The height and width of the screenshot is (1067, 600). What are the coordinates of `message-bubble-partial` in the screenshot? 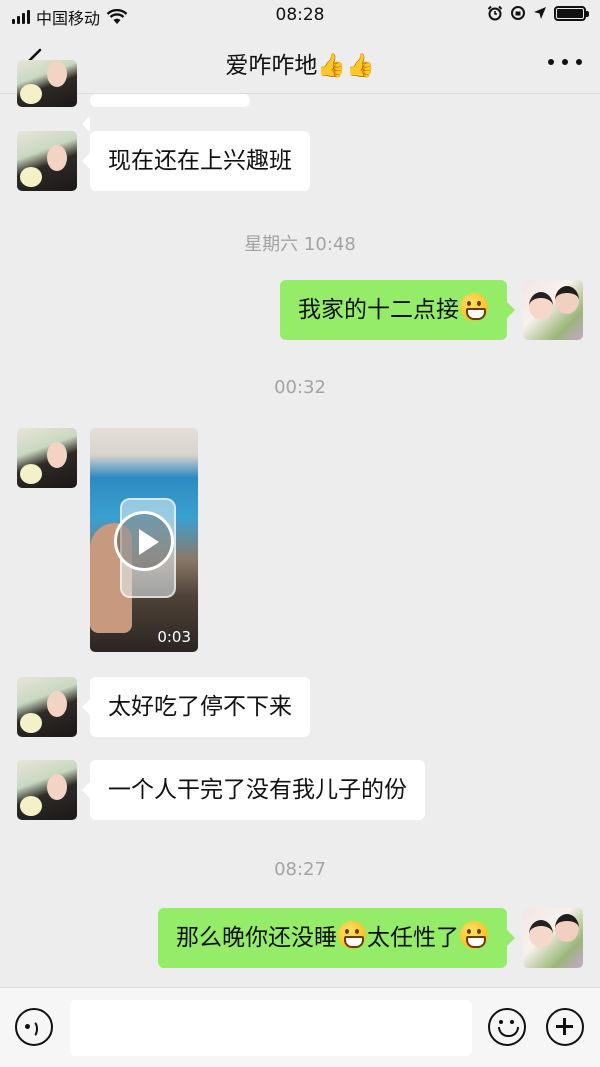 It's located at (166, 113).